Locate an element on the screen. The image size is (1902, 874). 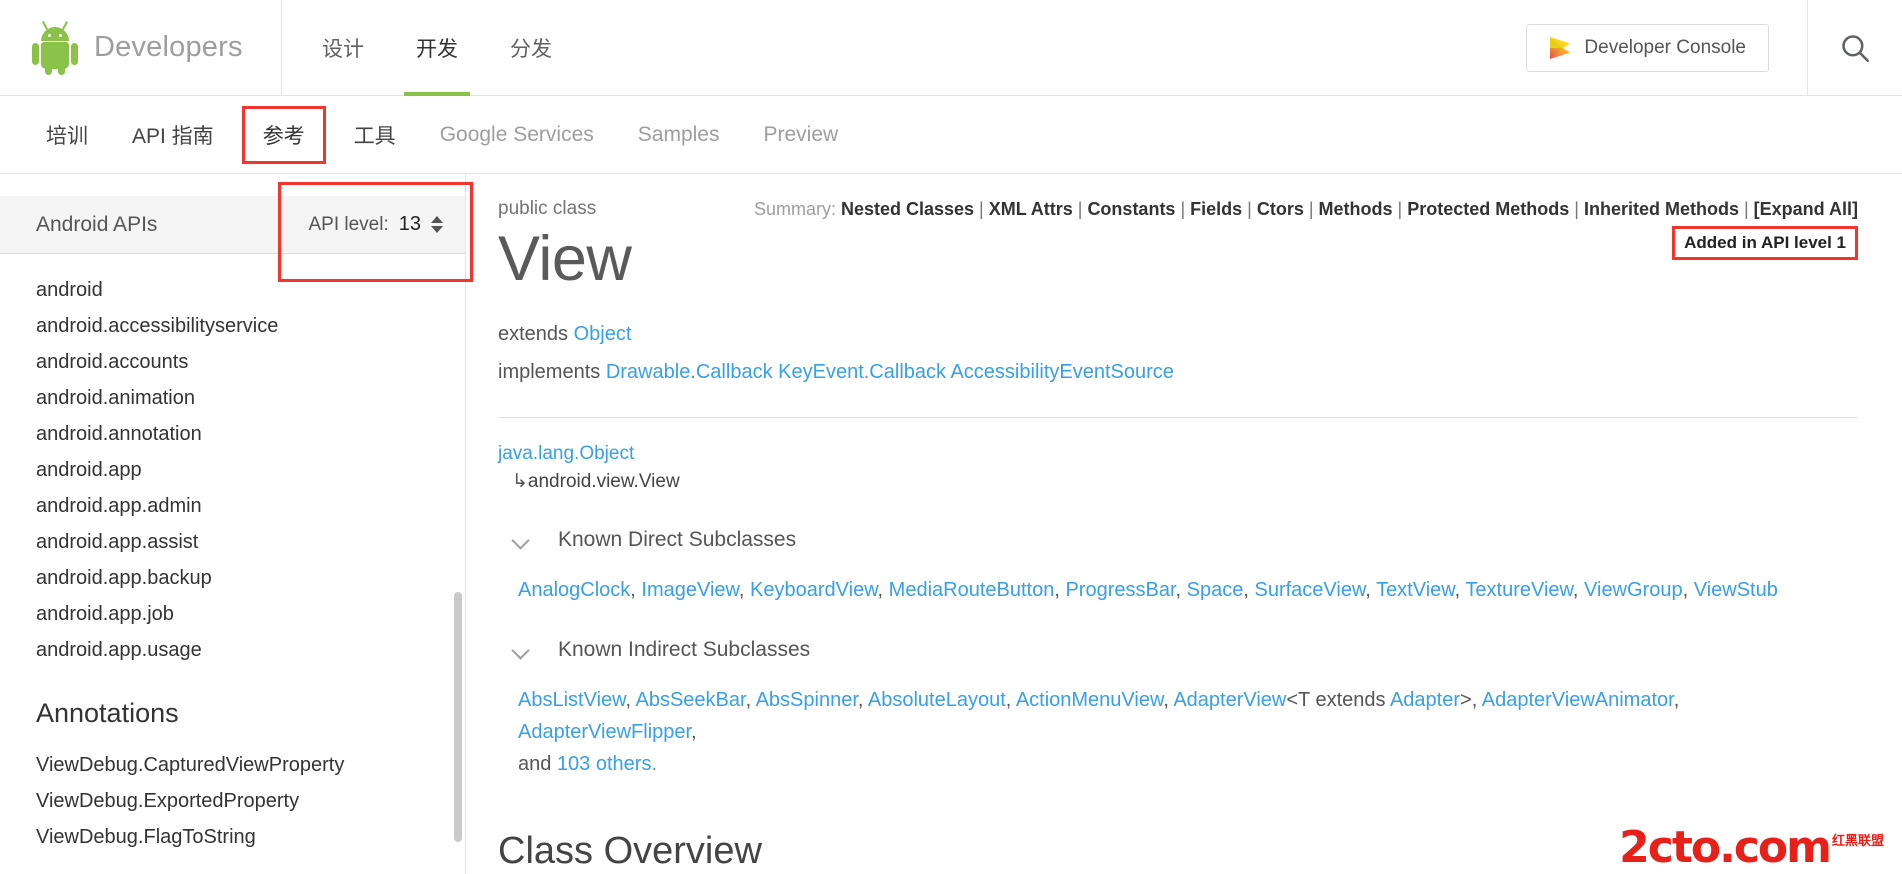
api-sidebar-header: Android APIs API level: 13 is located at coordinates (232, 225).